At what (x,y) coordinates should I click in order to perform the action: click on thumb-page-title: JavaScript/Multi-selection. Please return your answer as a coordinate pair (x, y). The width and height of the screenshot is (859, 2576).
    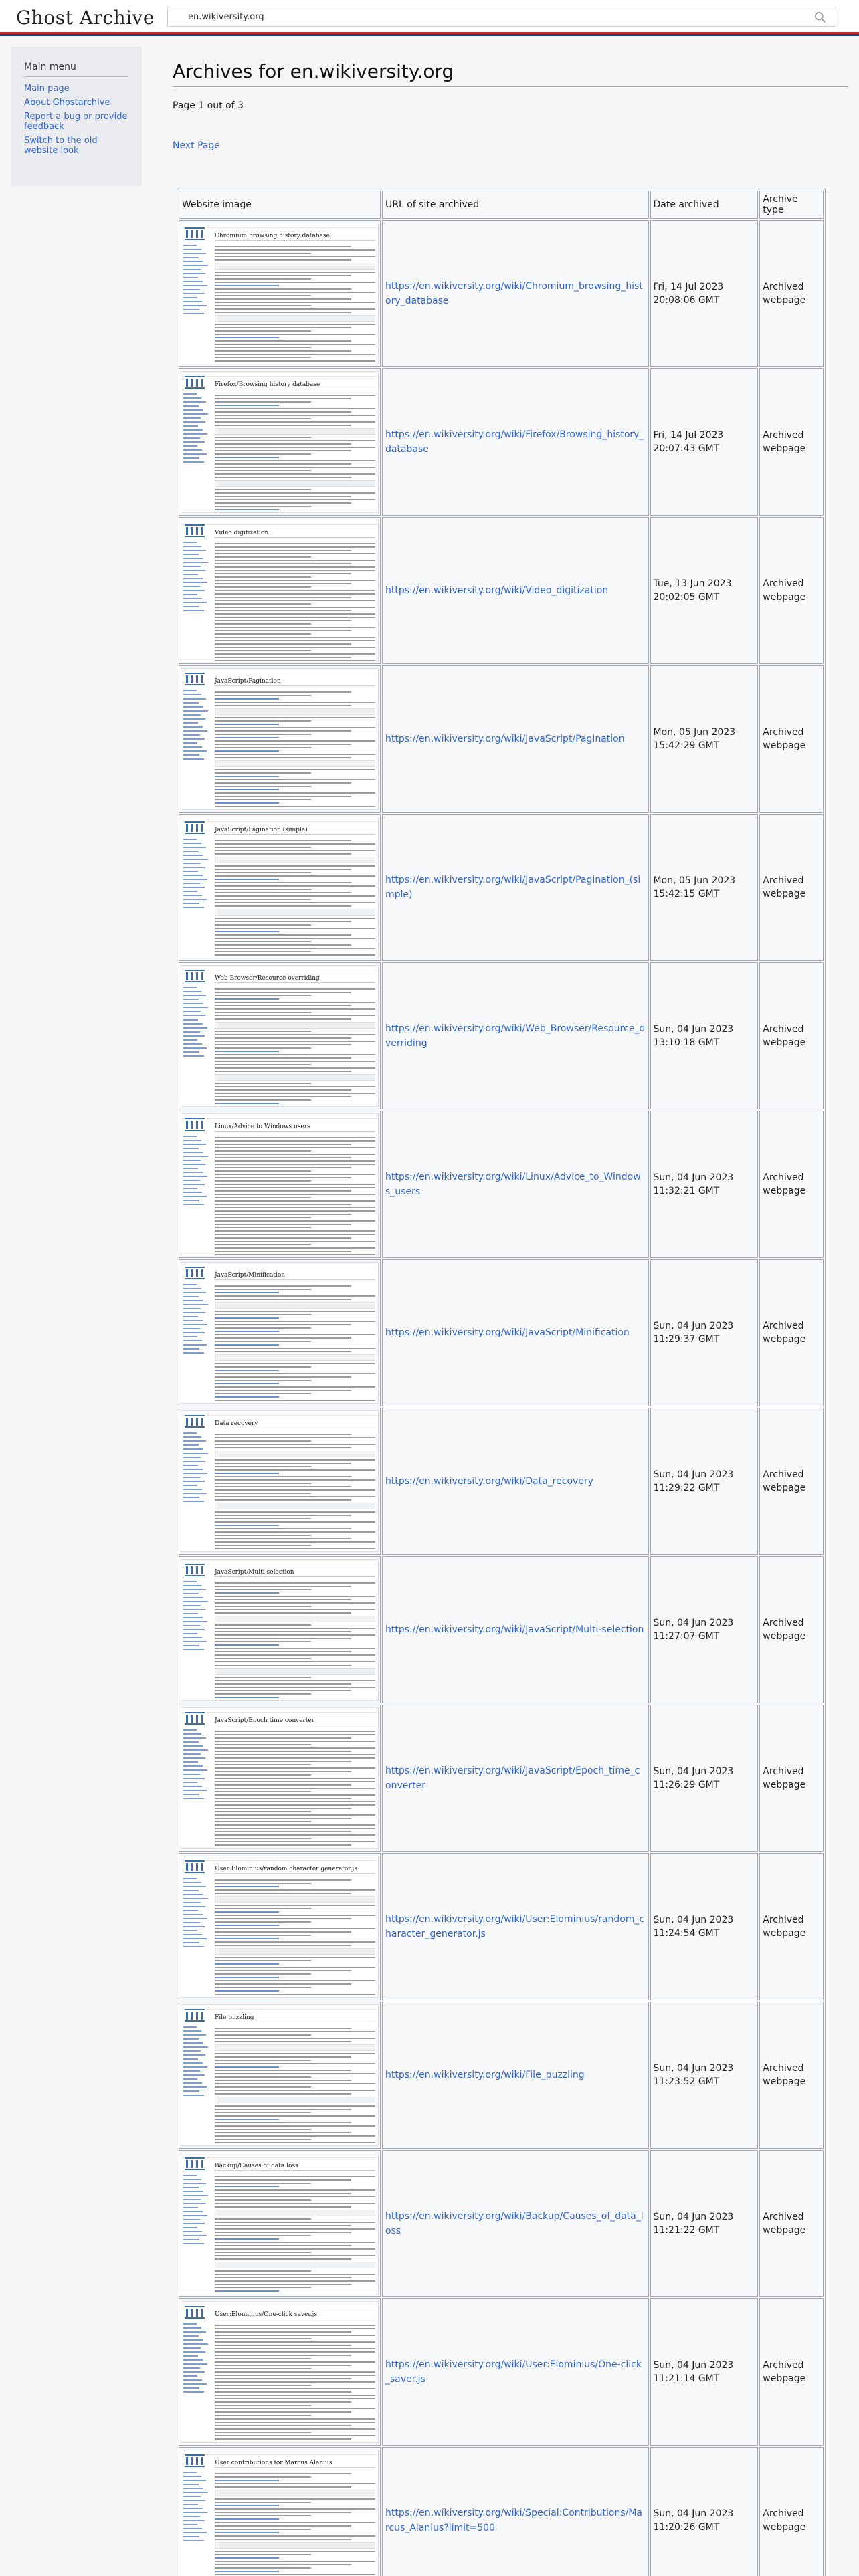
    Looking at the image, I should click on (295, 1573).